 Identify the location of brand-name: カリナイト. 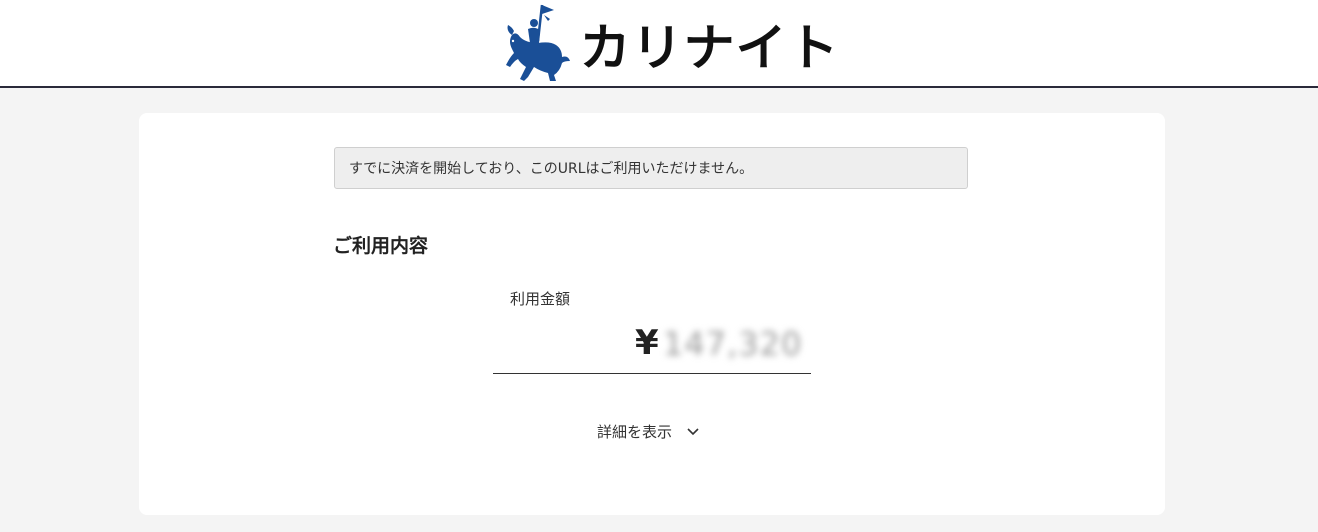
(709, 48).